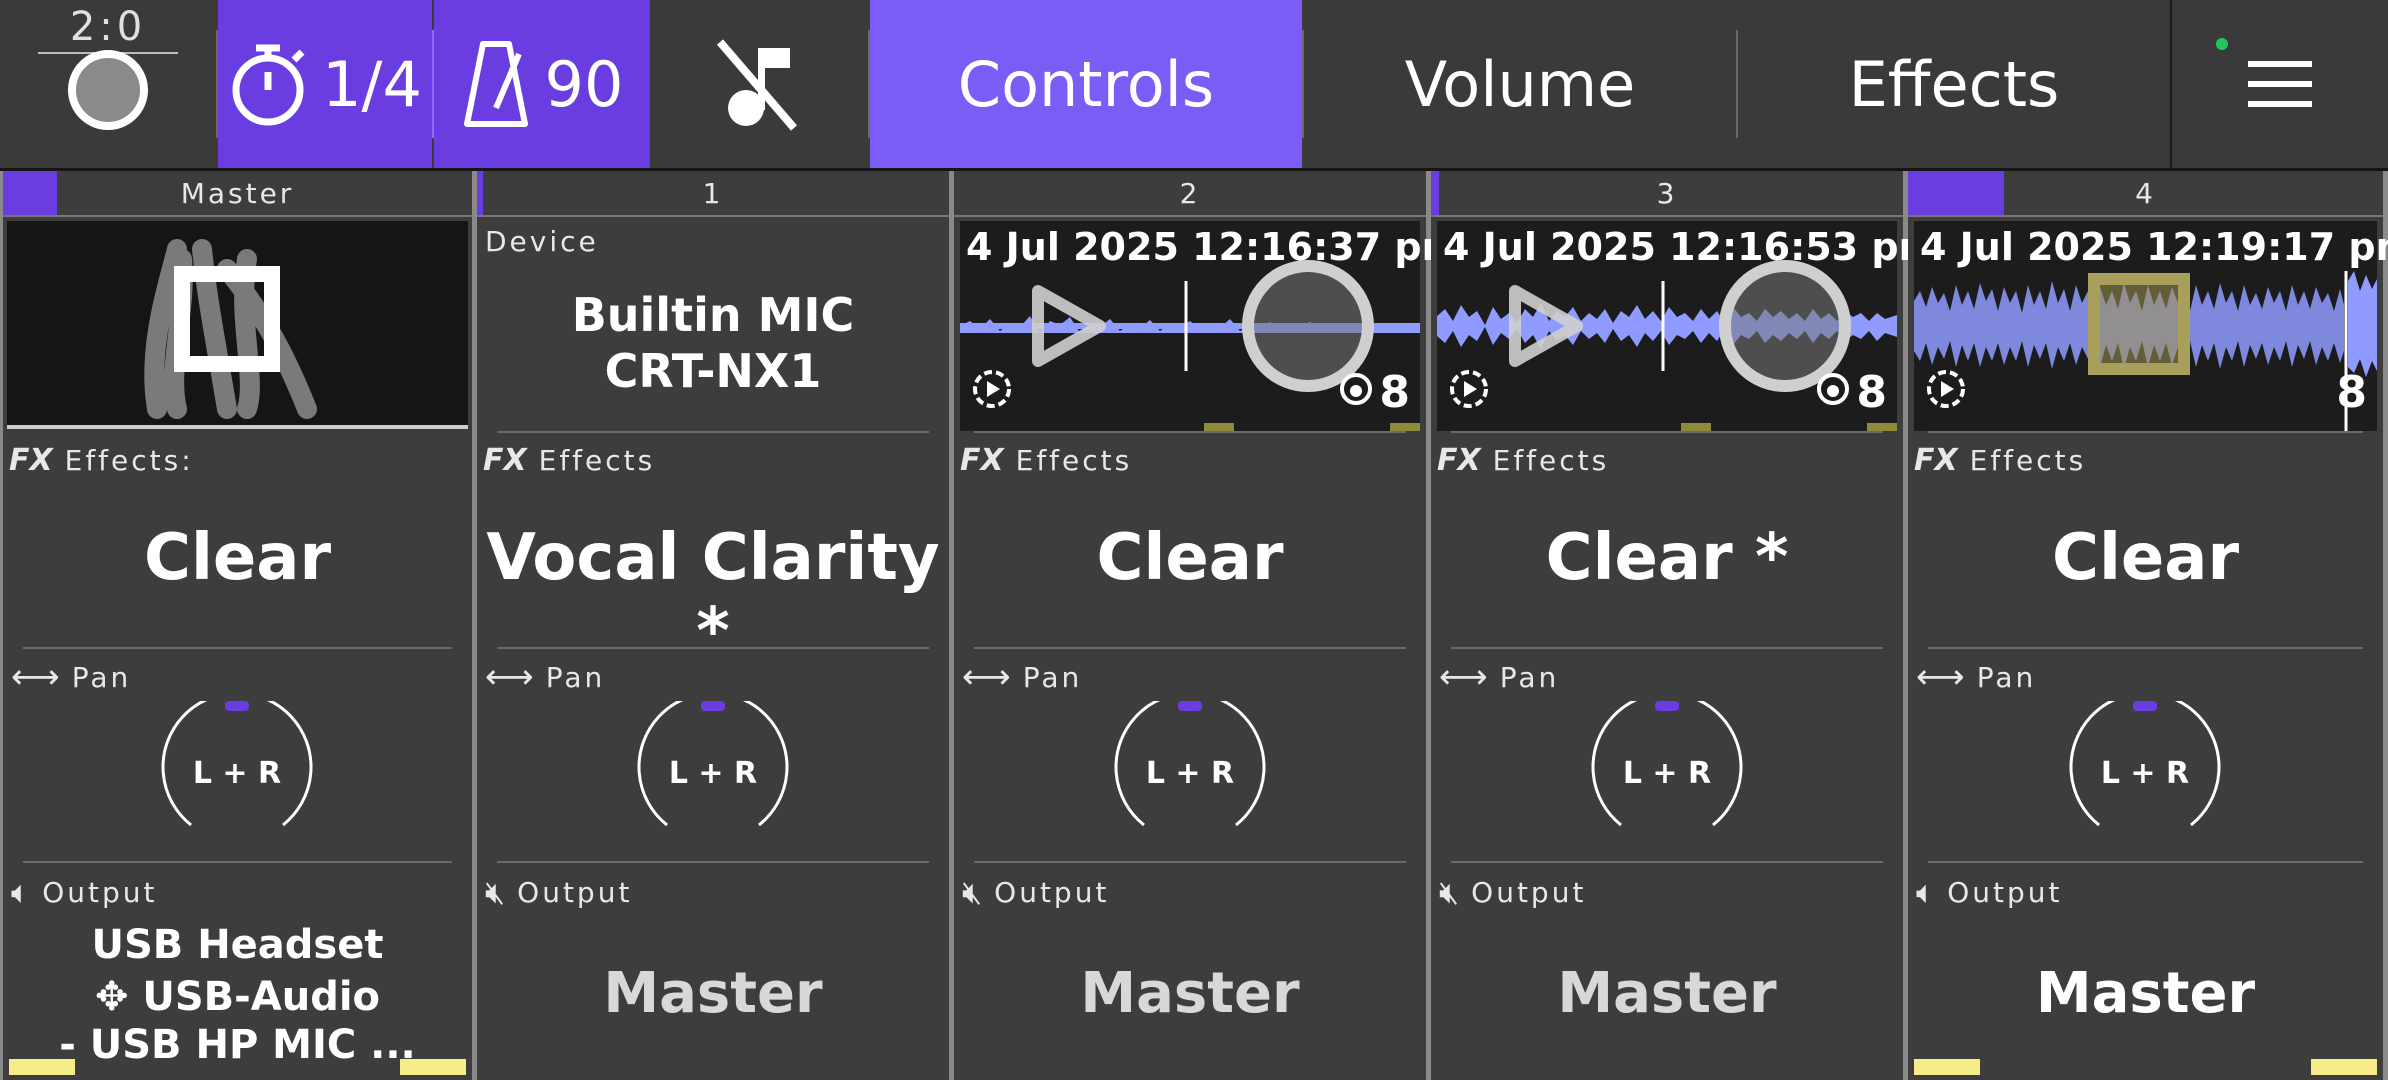  I want to click on master-mix-pad, so click(237, 325).